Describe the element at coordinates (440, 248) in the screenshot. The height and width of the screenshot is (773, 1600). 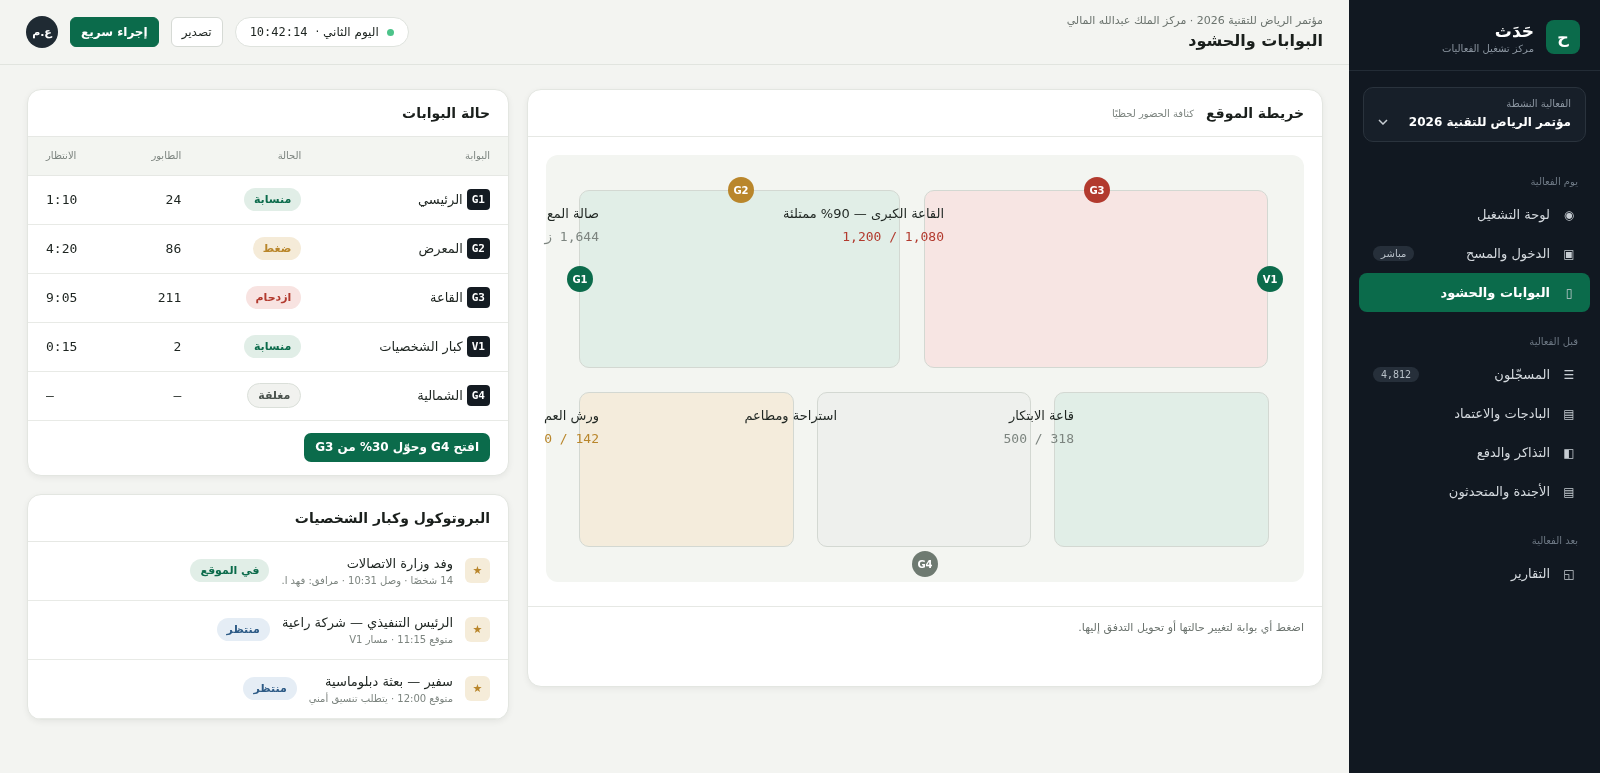
I see `gate-name: المعرض` at that location.